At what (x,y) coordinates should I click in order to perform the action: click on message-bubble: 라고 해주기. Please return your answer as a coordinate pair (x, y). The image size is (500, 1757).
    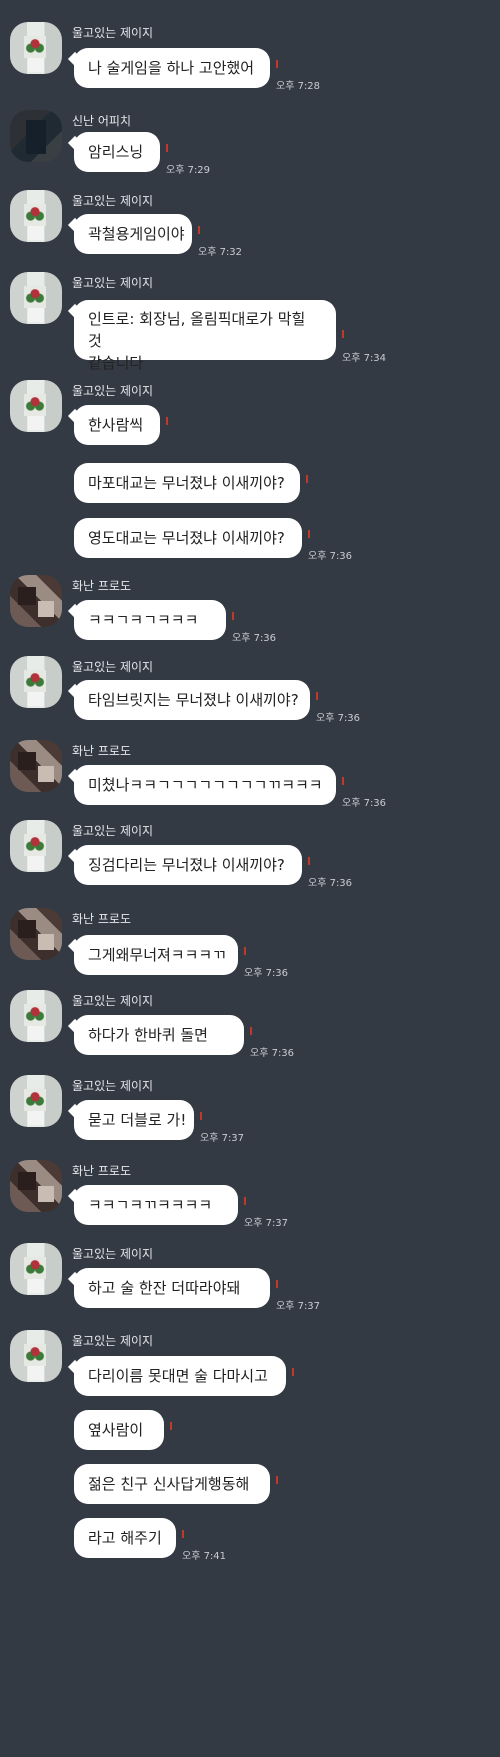
    Looking at the image, I should click on (125, 1538).